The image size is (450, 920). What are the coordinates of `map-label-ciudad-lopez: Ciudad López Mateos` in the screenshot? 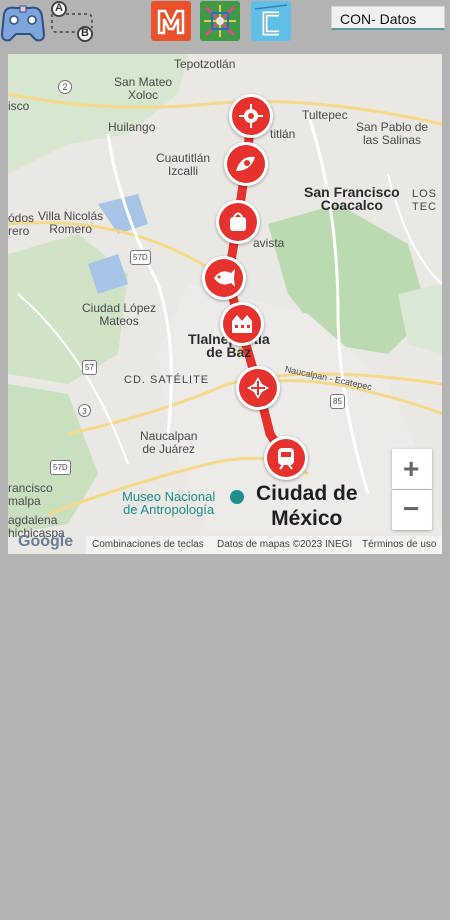 It's located at (119, 314).